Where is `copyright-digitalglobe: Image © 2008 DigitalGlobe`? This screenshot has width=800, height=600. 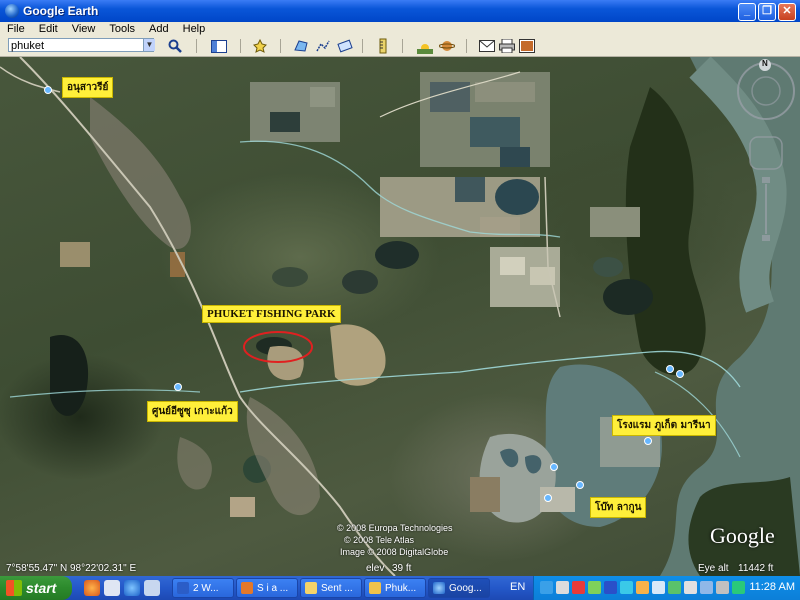 copyright-digitalglobe: Image © 2008 DigitalGlobe is located at coordinates (394, 552).